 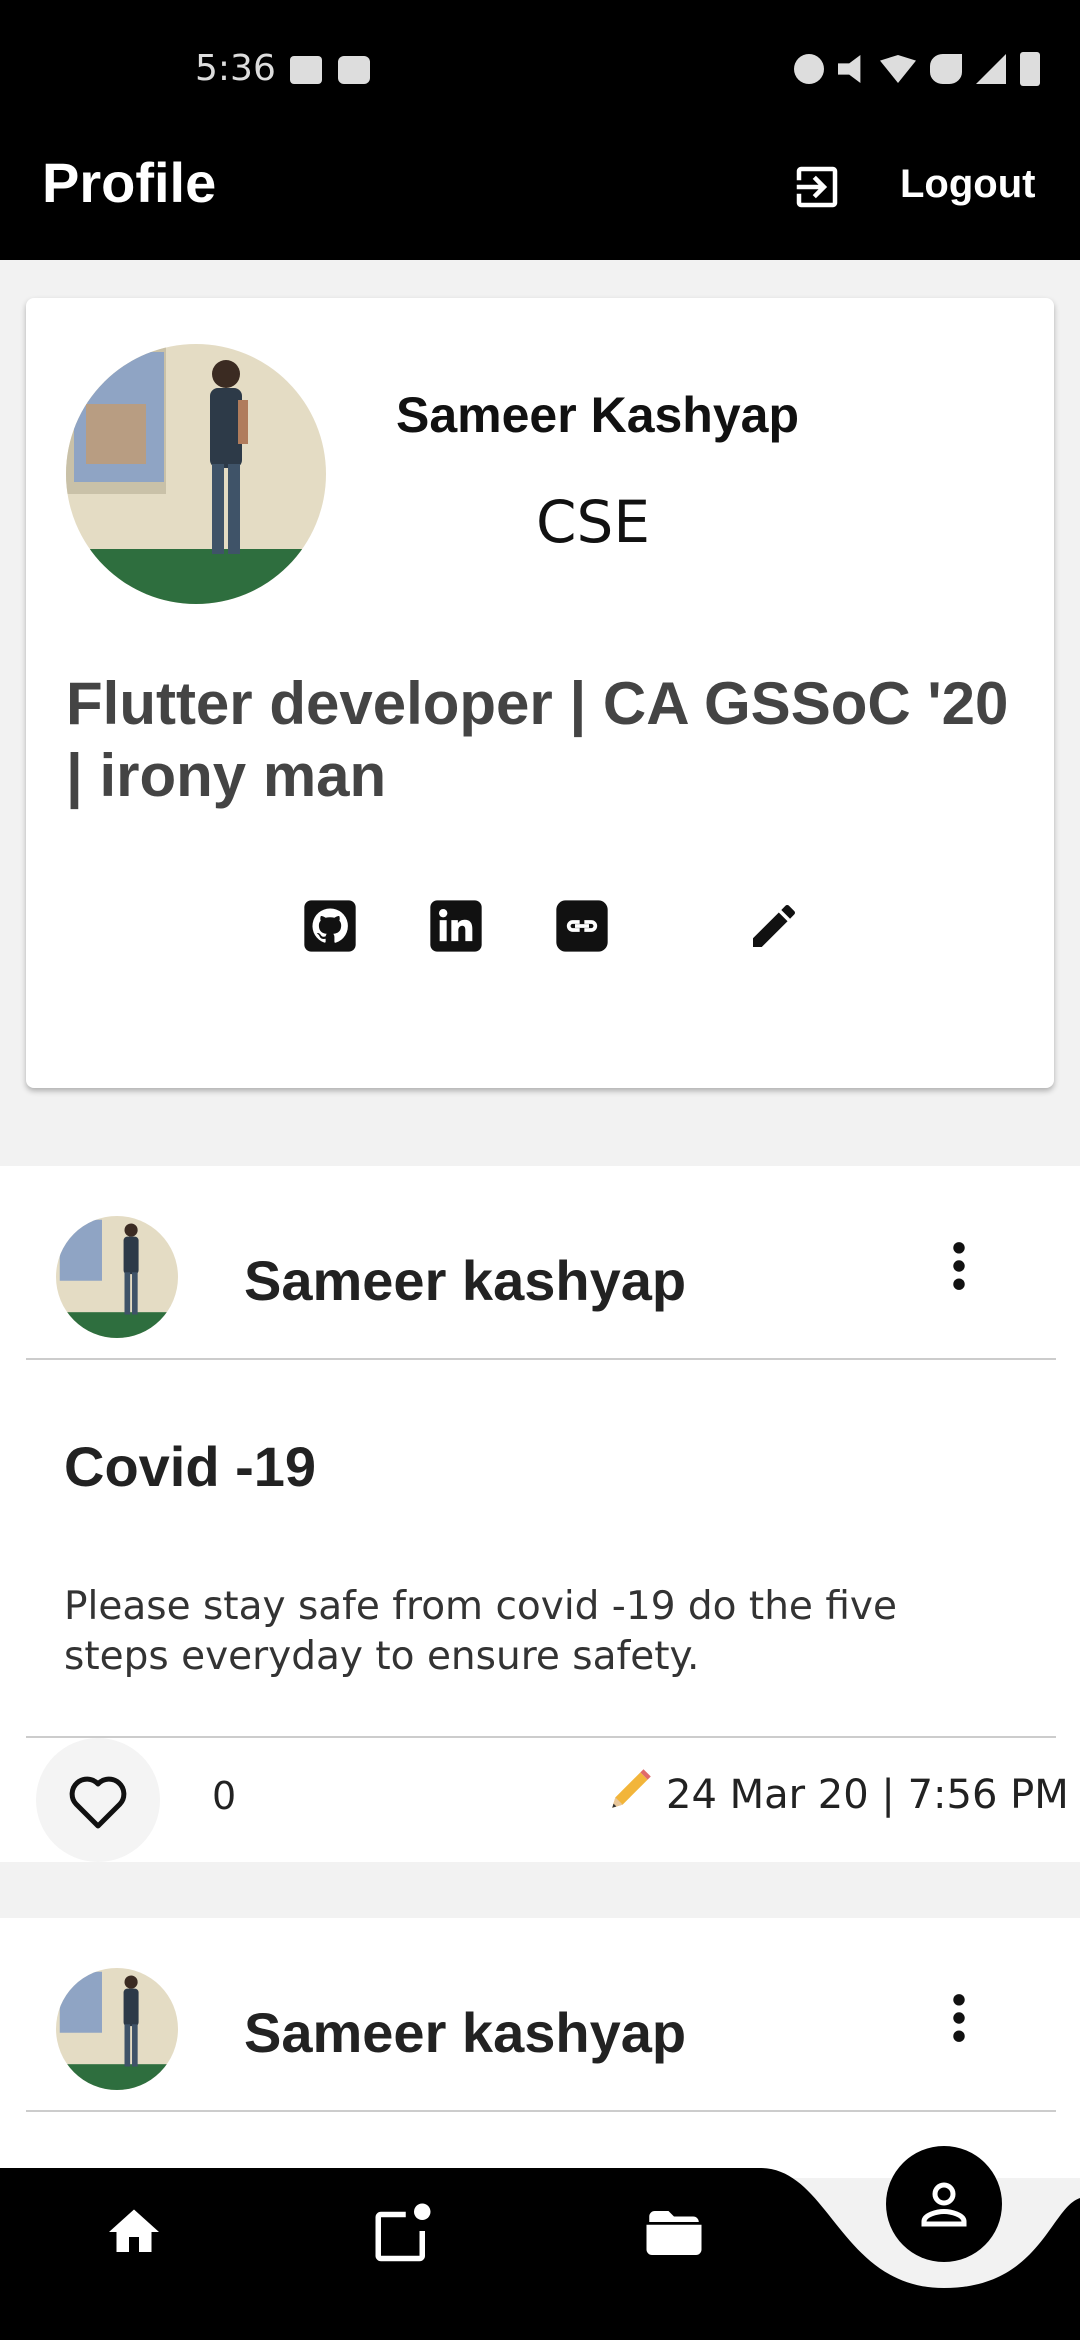 What do you see at coordinates (134, 2232) in the screenshot?
I see `home-icon` at bounding box center [134, 2232].